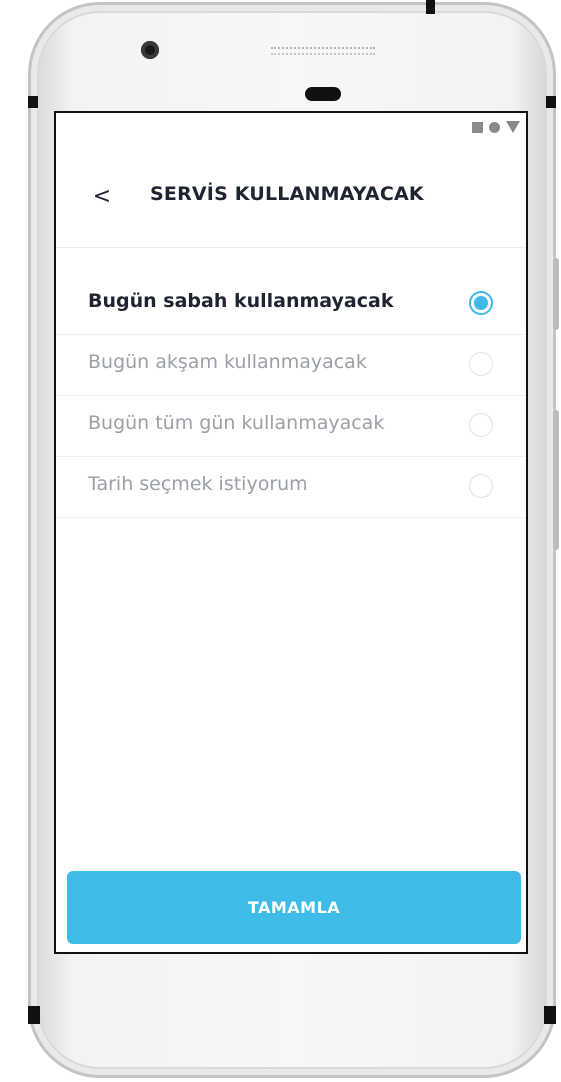 The height and width of the screenshot is (1082, 561). I want to click on front-camera, so click(150, 50).